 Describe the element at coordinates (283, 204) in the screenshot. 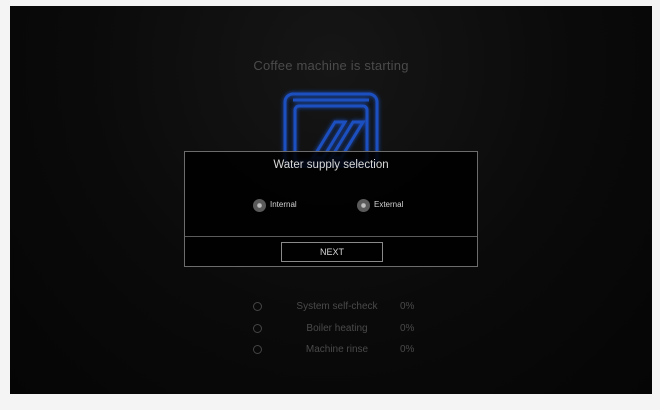

I see `radio-label: Internal` at that location.